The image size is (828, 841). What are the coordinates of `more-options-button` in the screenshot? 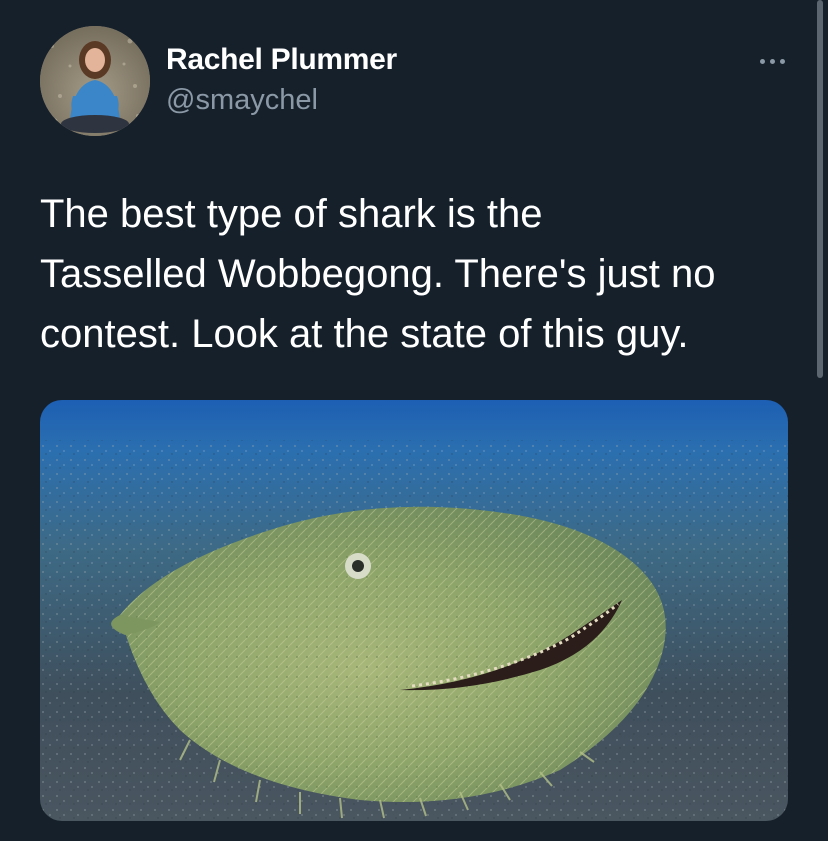 It's located at (772, 61).